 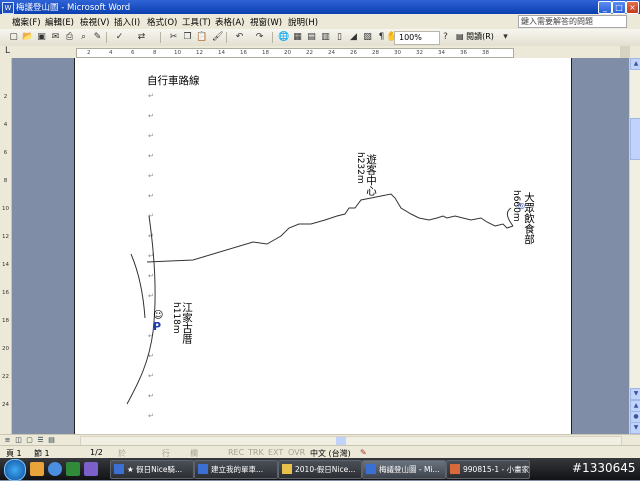 What do you see at coordinates (272, 37) in the screenshot?
I see `toolbar-separator` at bounding box center [272, 37].